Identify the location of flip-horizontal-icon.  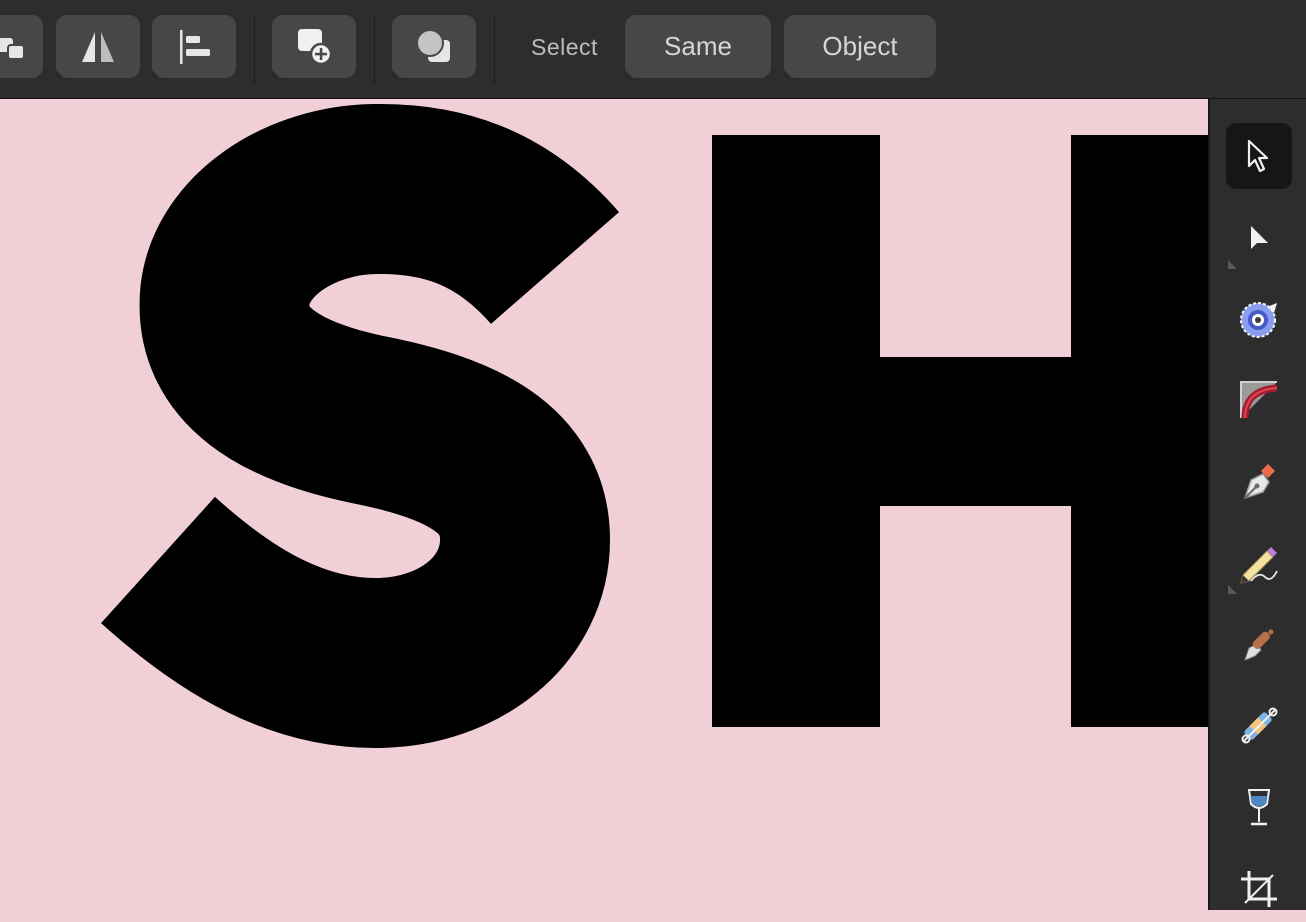
(98, 46).